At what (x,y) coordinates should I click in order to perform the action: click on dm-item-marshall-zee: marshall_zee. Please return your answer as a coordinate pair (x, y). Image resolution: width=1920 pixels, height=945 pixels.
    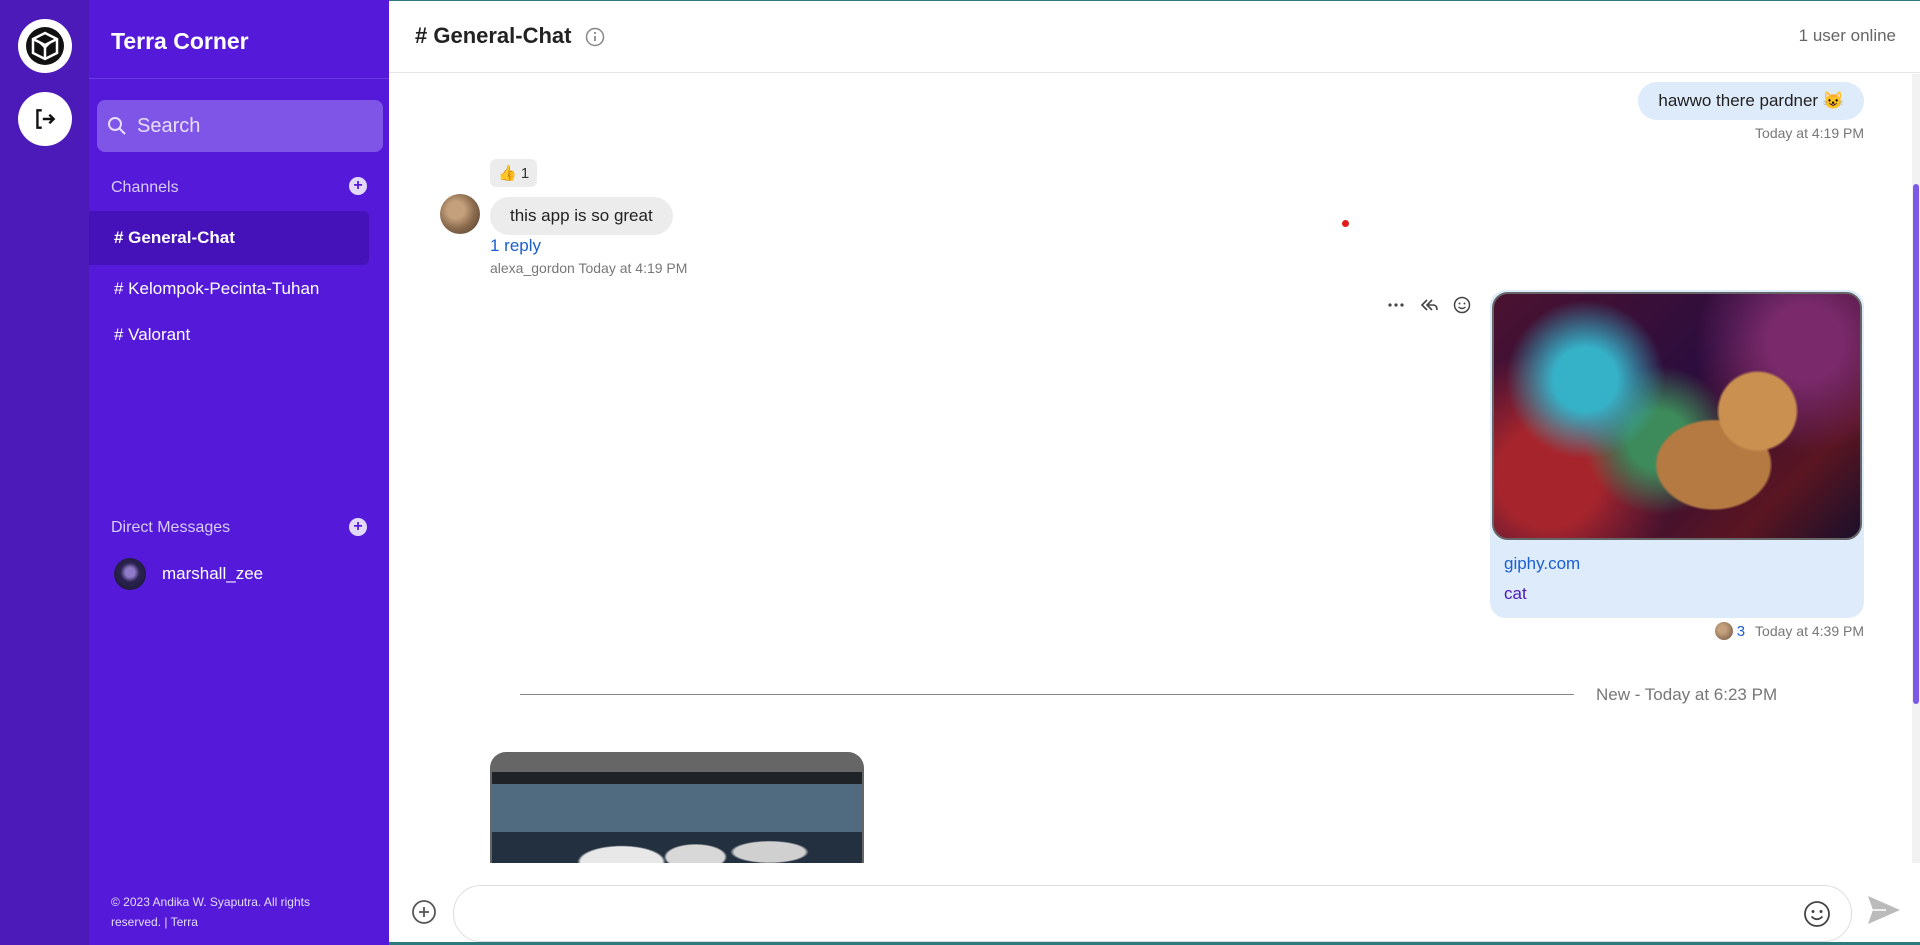
    Looking at the image, I should click on (188, 574).